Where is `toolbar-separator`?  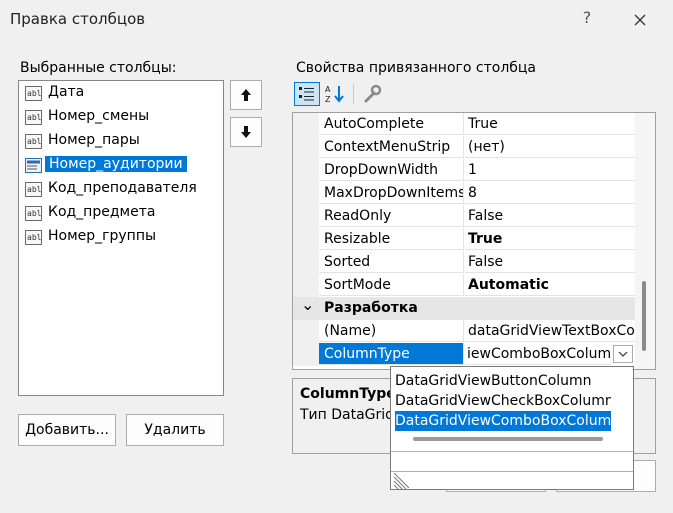
toolbar-separator is located at coordinates (353, 94).